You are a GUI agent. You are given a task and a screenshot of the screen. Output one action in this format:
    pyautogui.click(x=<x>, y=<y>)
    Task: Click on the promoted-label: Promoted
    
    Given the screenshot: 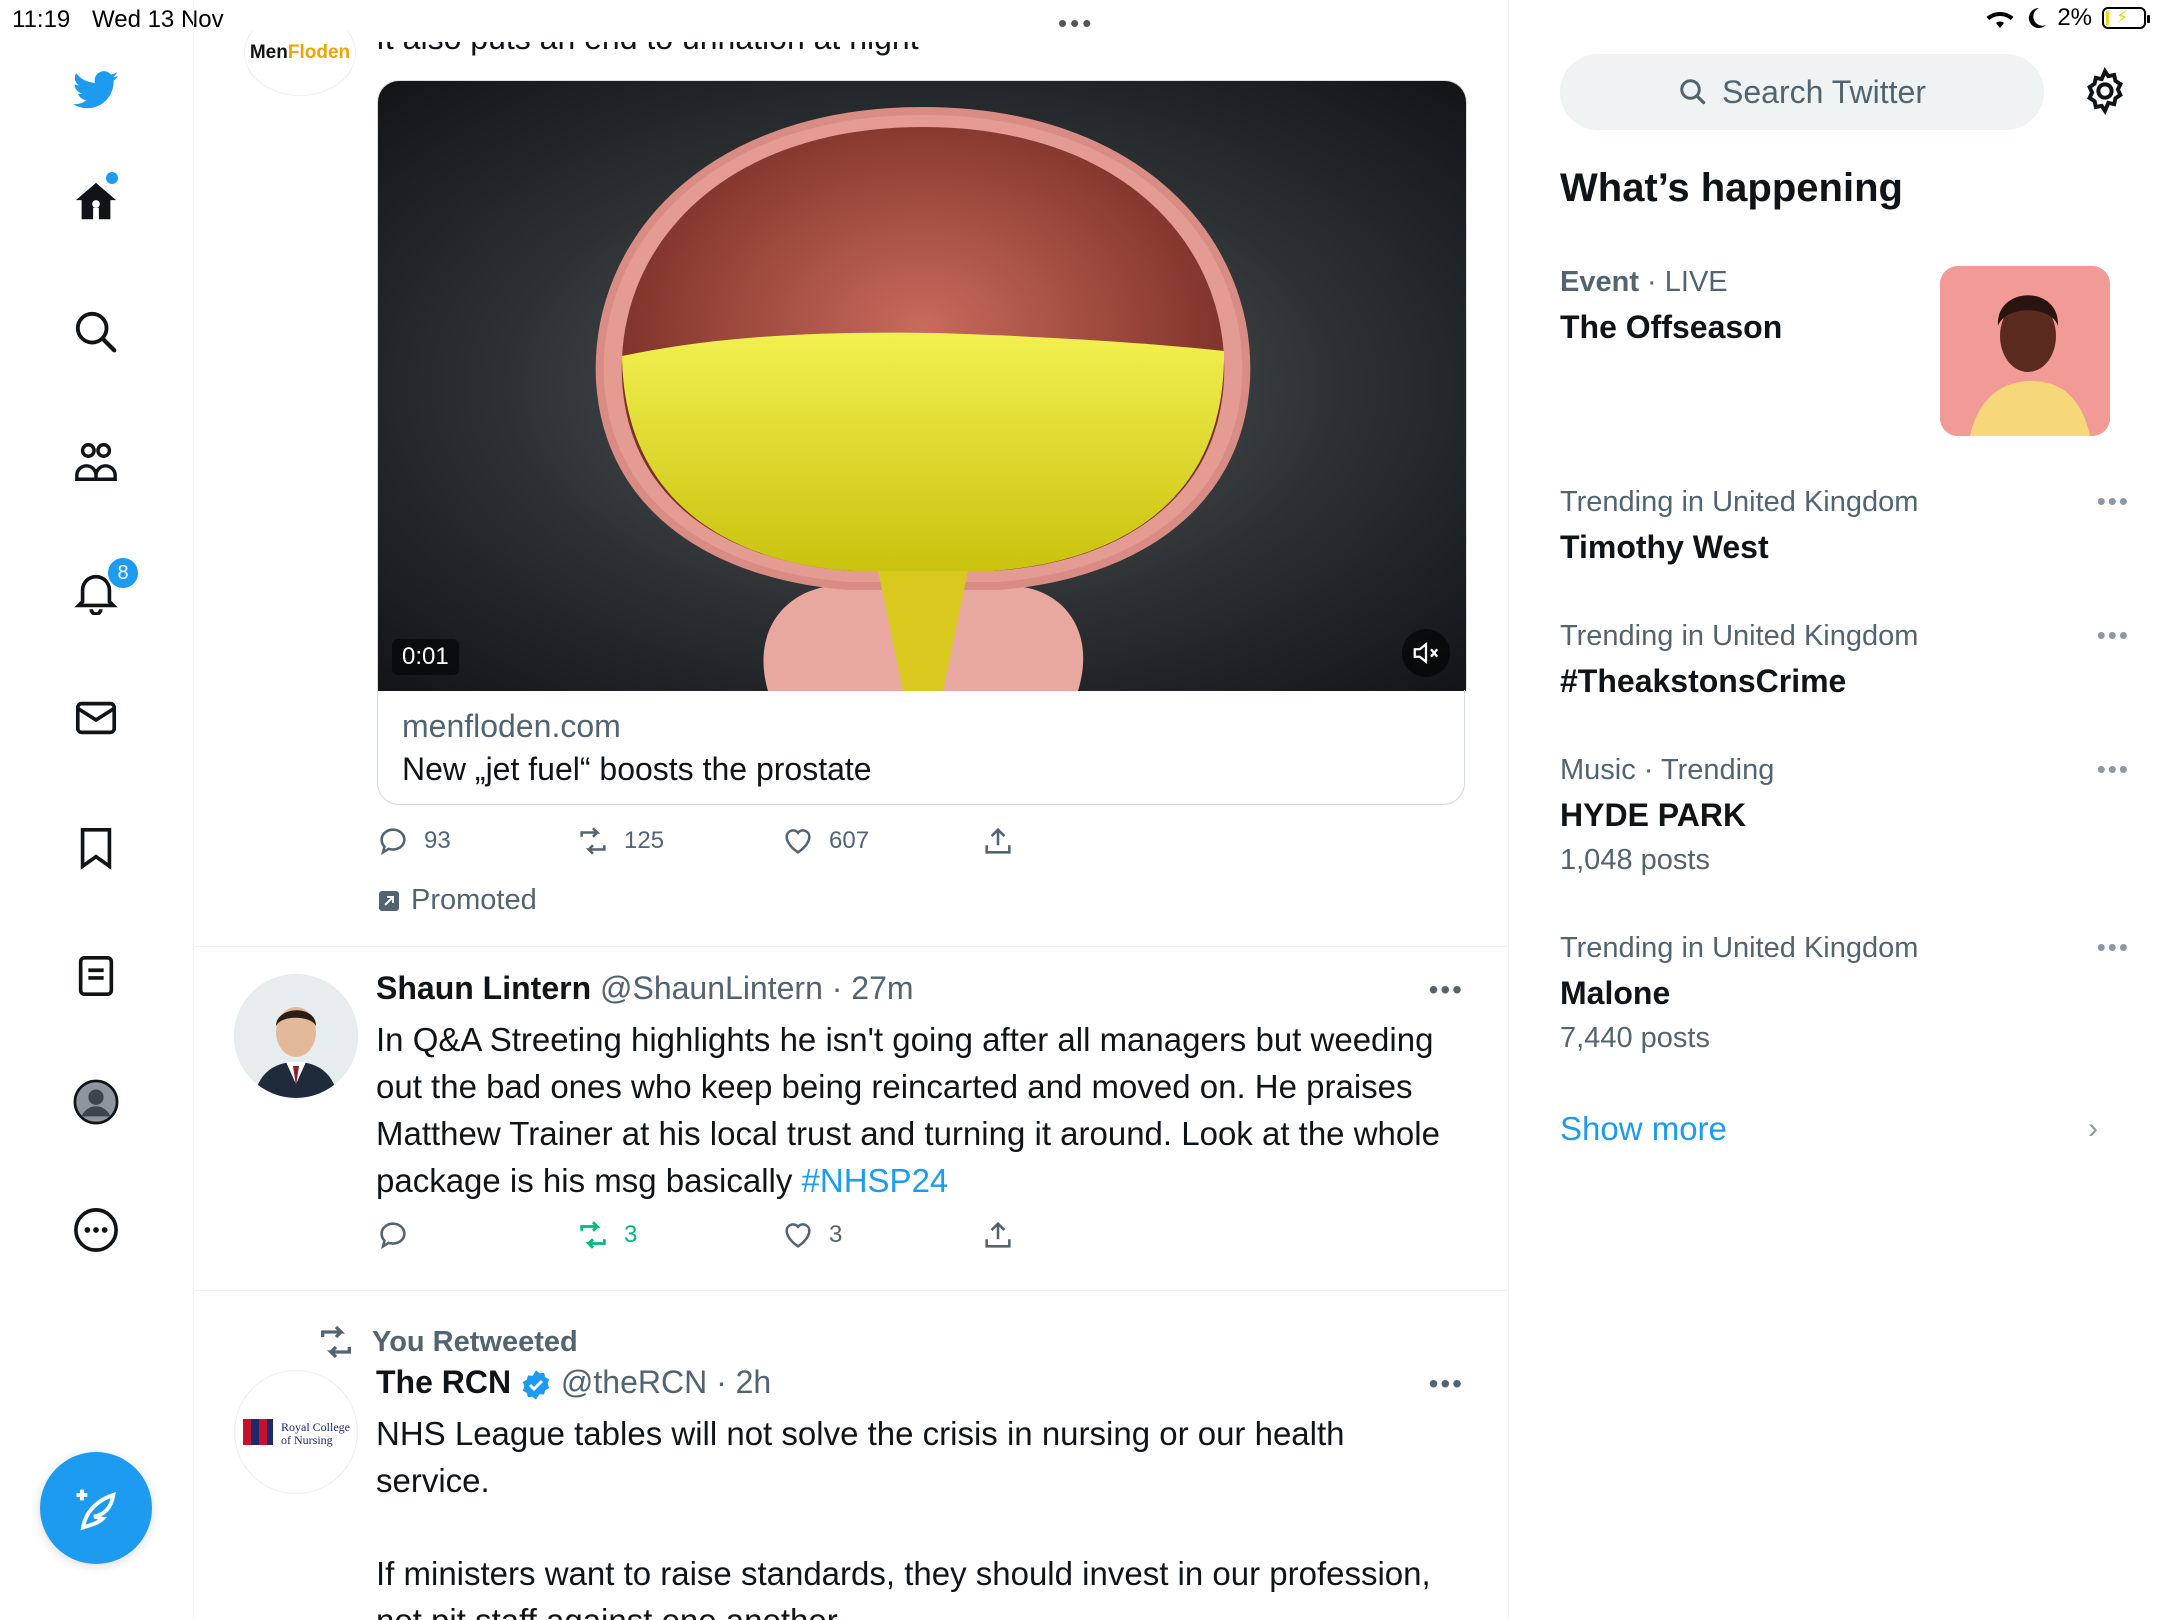 What is the action you would take?
    pyautogui.click(x=457, y=900)
    